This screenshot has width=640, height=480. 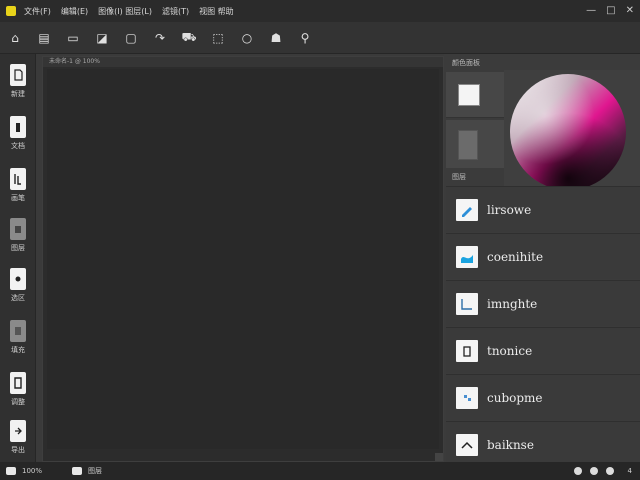 What do you see at coordinates (18, 146) in the screenshot?
I see `rail-label-document: 文档` at bounding box center [18, 146].